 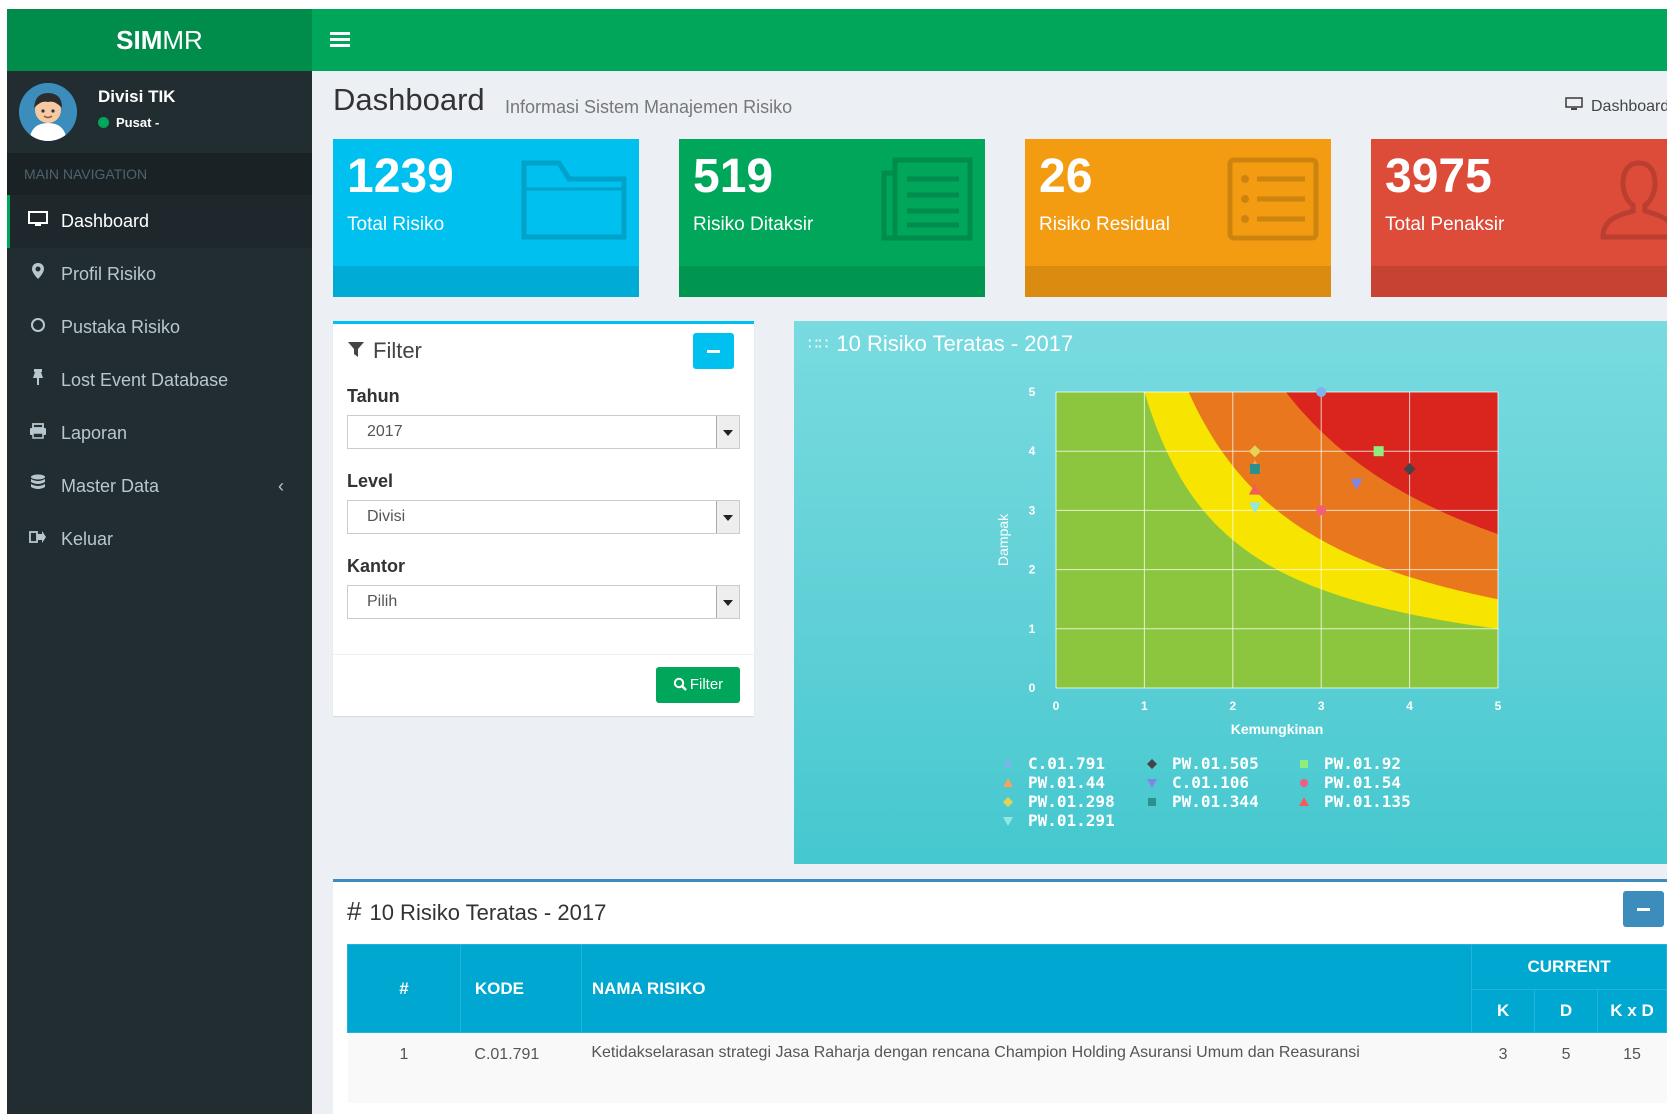 What do you see at coordinates (137, 96) in the screenshot?
I see `user-name: Divisi TIK` at bounding box center [137, 96].